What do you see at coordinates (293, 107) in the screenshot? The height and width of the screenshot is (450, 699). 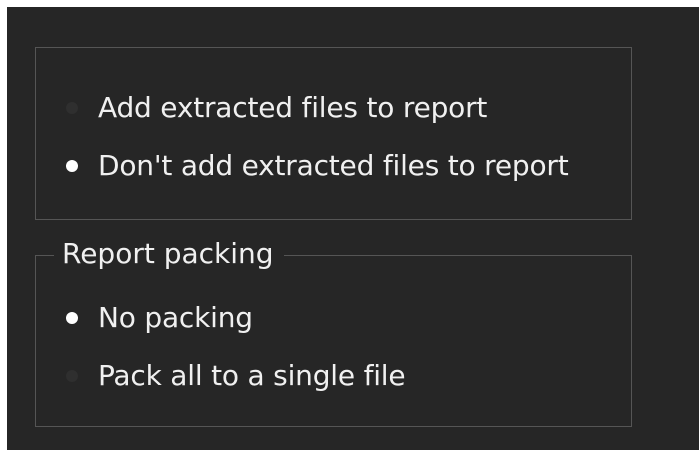 I see `add-extracted-files-label: Add extracted files to report` at bounding box center [293, 107].